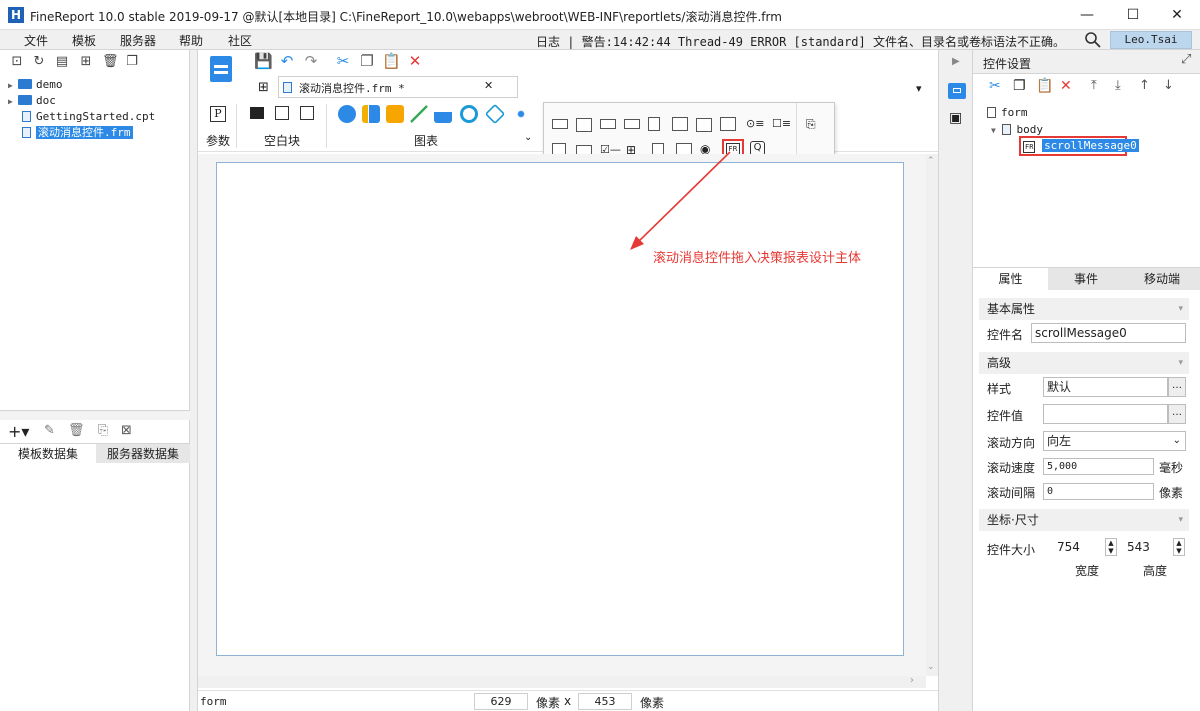  I want to click on grid-icon: ⊞, so click(263, 87).